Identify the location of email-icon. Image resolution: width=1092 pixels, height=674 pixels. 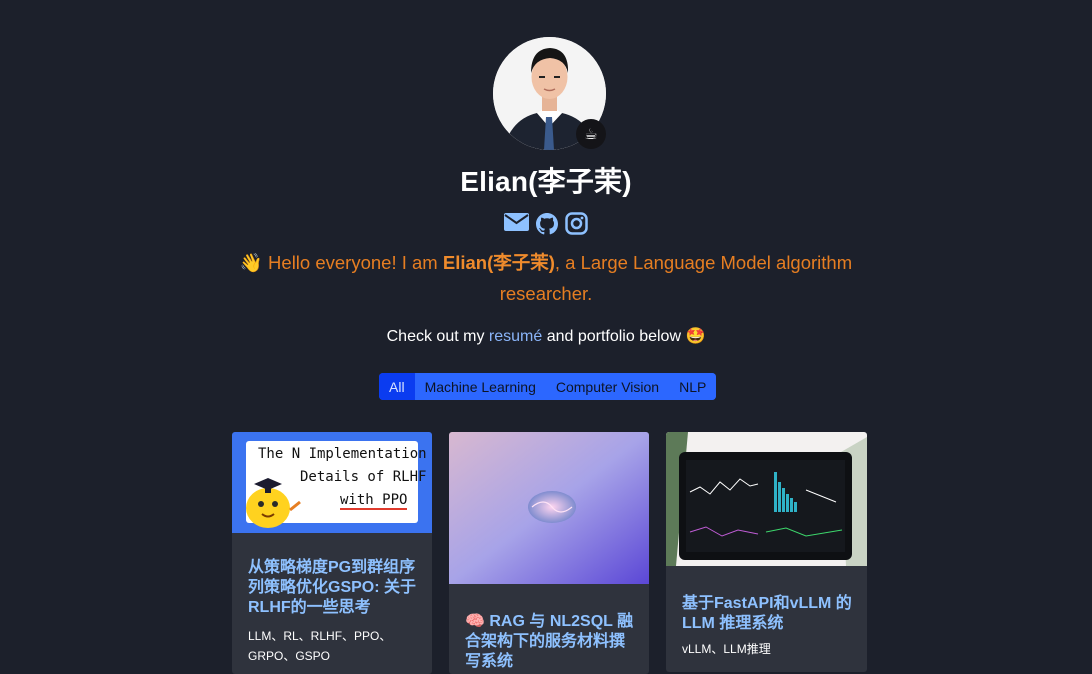
(516, 224).